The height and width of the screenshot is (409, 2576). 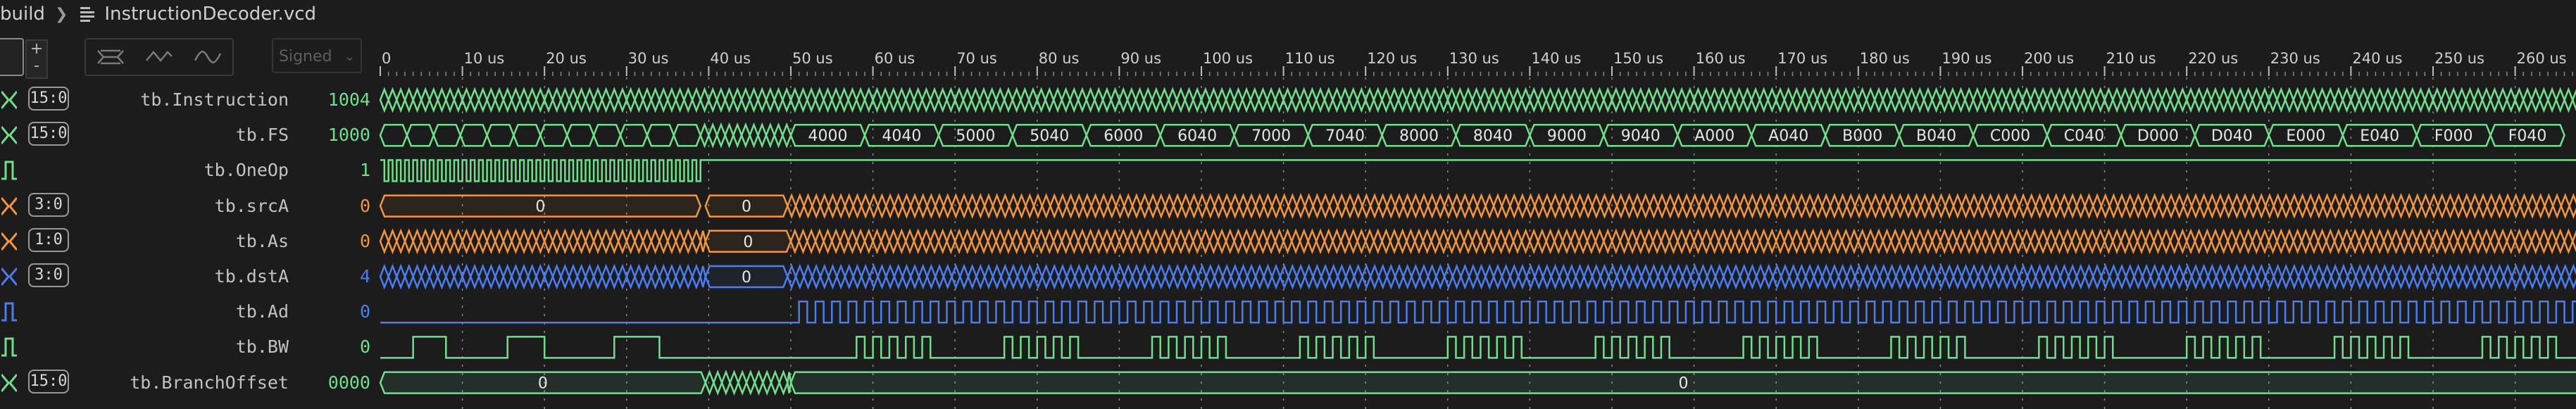 What do you see at coordinates (812, 58) in the screenshot?
I see `timeline-label: 50 us` at bounding box center [812, 58].